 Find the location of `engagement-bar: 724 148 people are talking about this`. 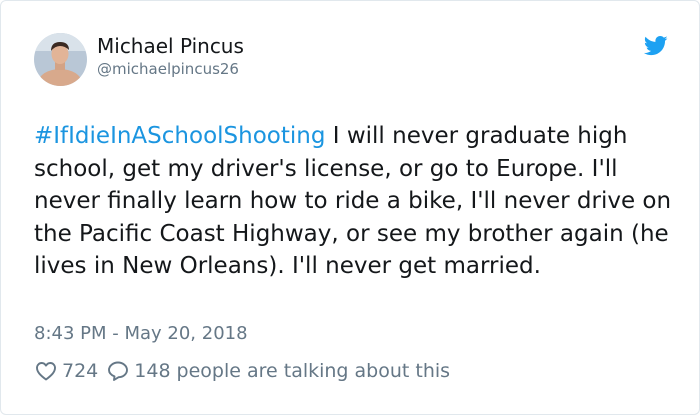

engagement-bar: 724 148 people are talking about this is located at coordinates (242, 371).